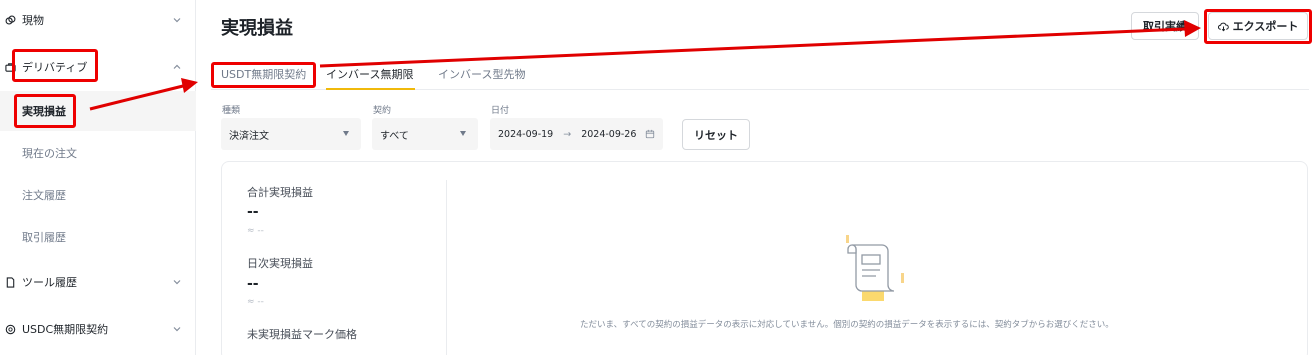 Image resolution: width=1314 pixels, height=355 pixels. Describe the element at coordinates (302, 334) in the screenshot. I see `unrealized-pnl-label: 未実現損益マーク価格` at that location.